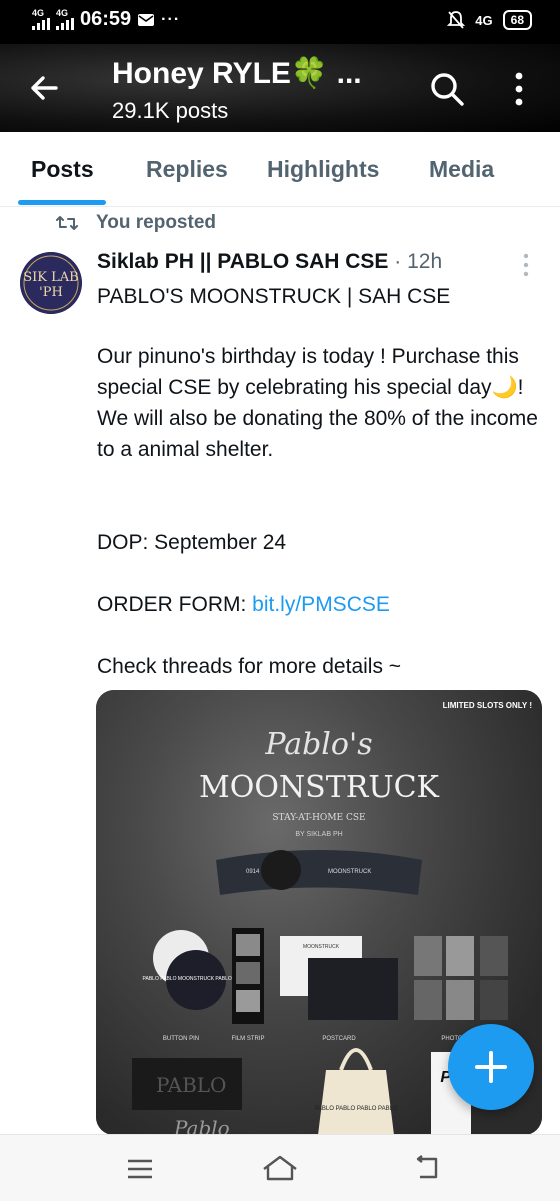  I want to click on tote-text: PABLO PABLO PABLO PABLO, so click(356, 1109).